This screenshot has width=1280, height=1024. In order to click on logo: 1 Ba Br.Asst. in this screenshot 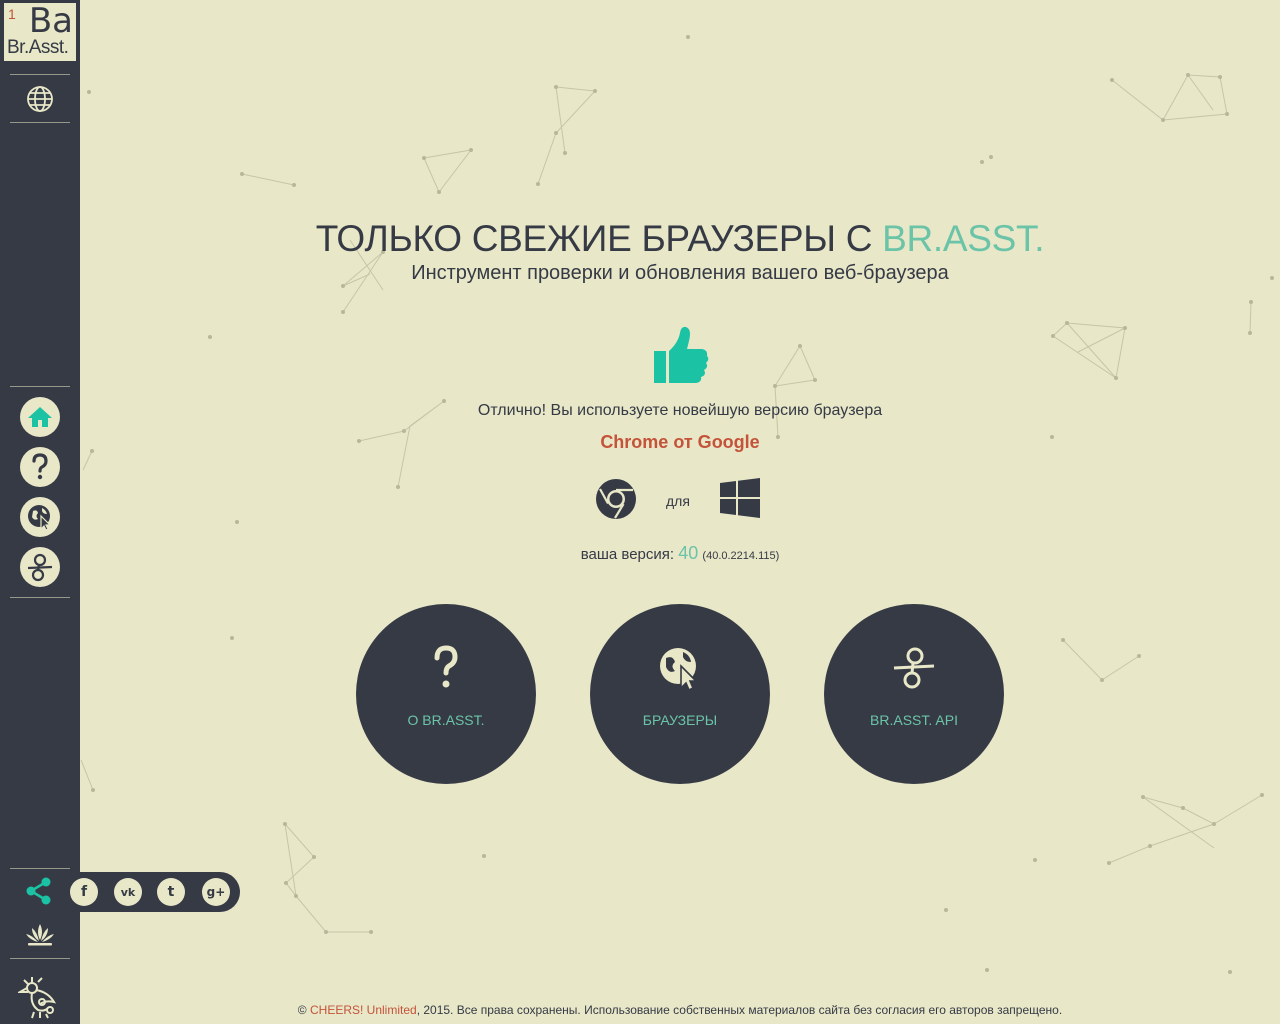, I will do `click(40, 31)`.